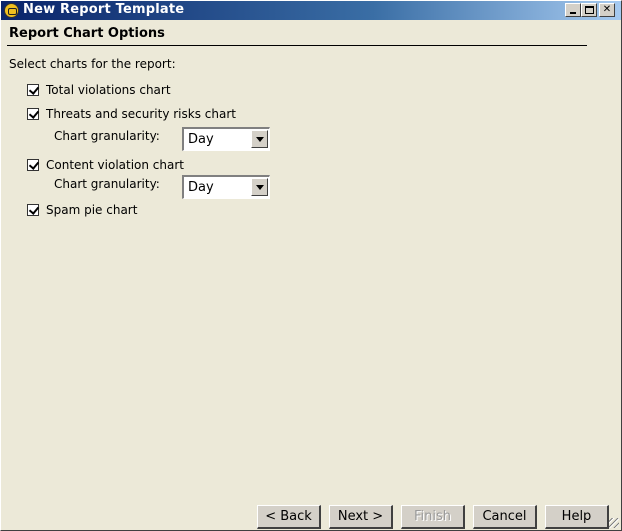  What do you see at coordinates (107, 136) in the screenshot?
I see `granularity-label-threats: Chart granularity:` at bounding box center [107, 136].